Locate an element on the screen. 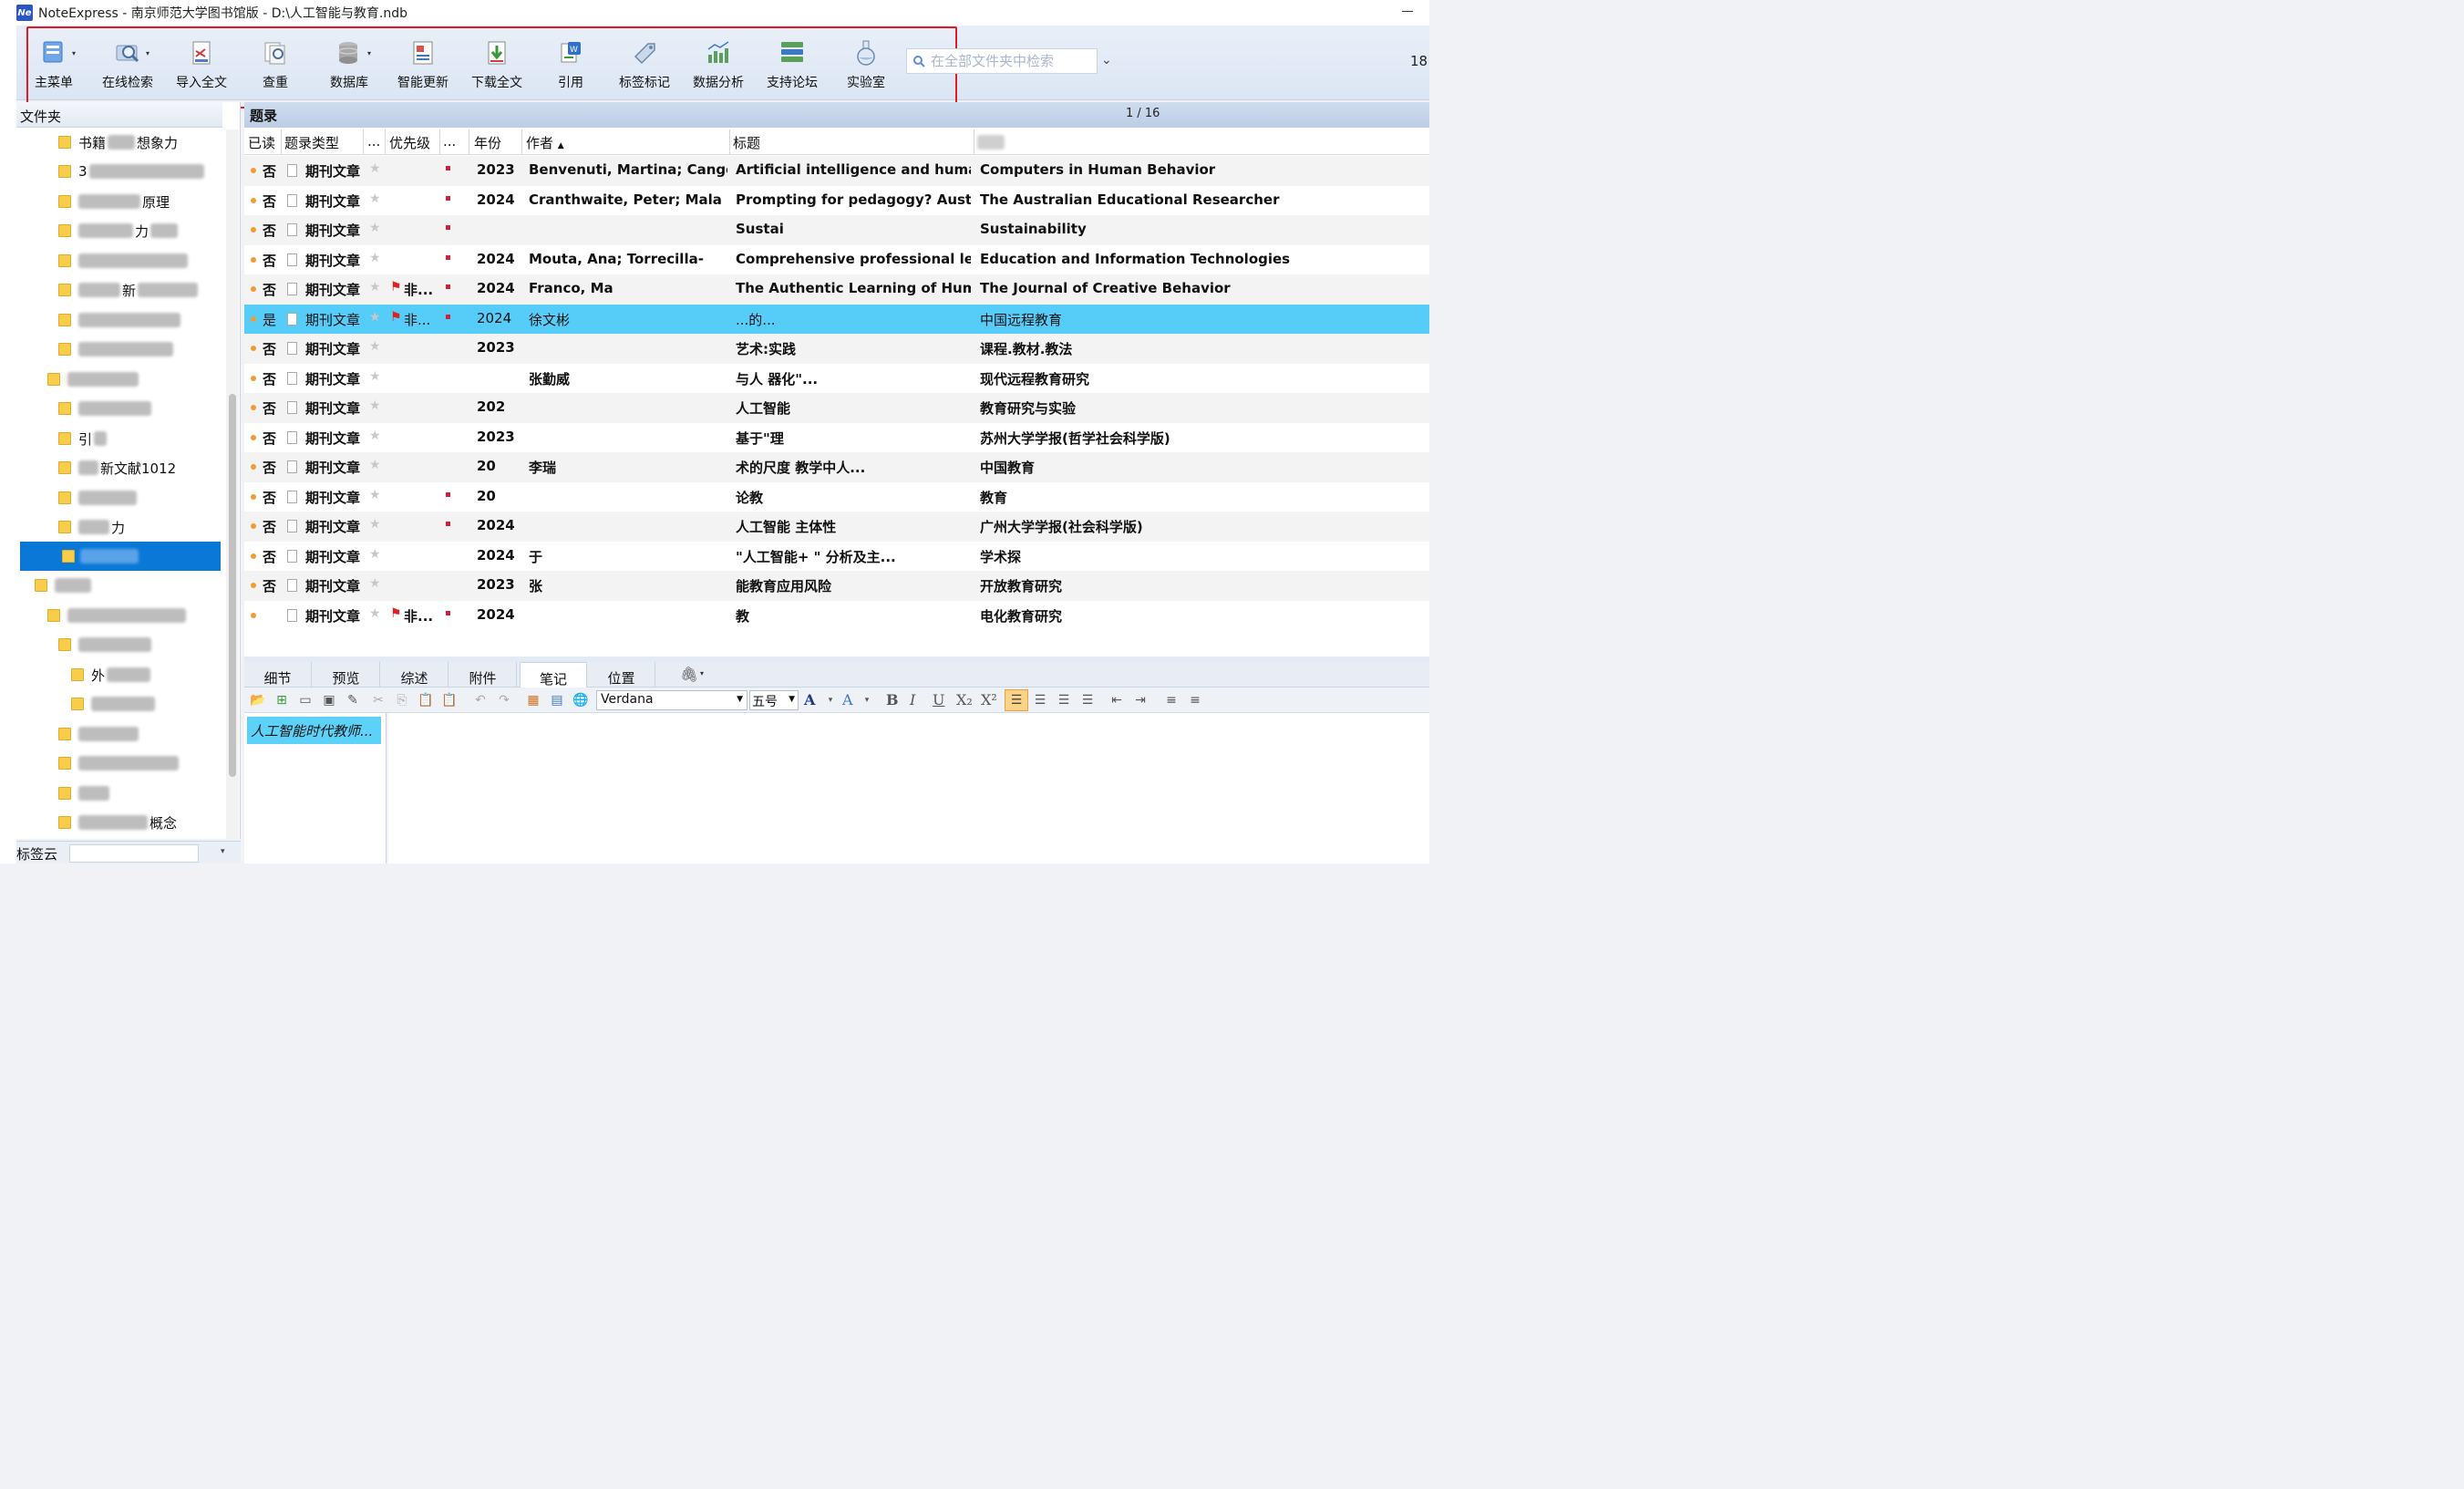 The image size is (2464, 1489). paste-special-icon: 📋 is located at coordinates (449, 700).